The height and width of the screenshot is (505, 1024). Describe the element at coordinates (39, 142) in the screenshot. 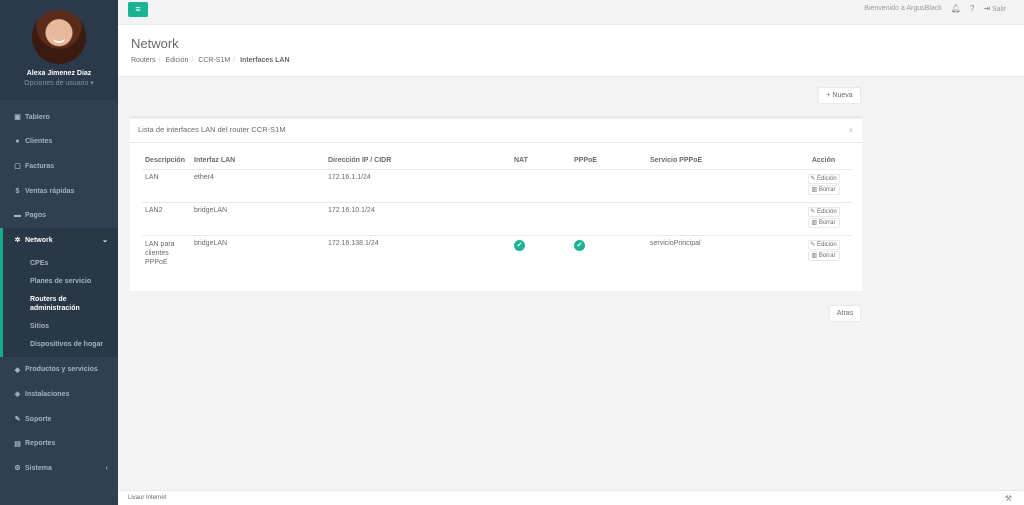

I see `sidebar-item-label: Clientes` at that location.